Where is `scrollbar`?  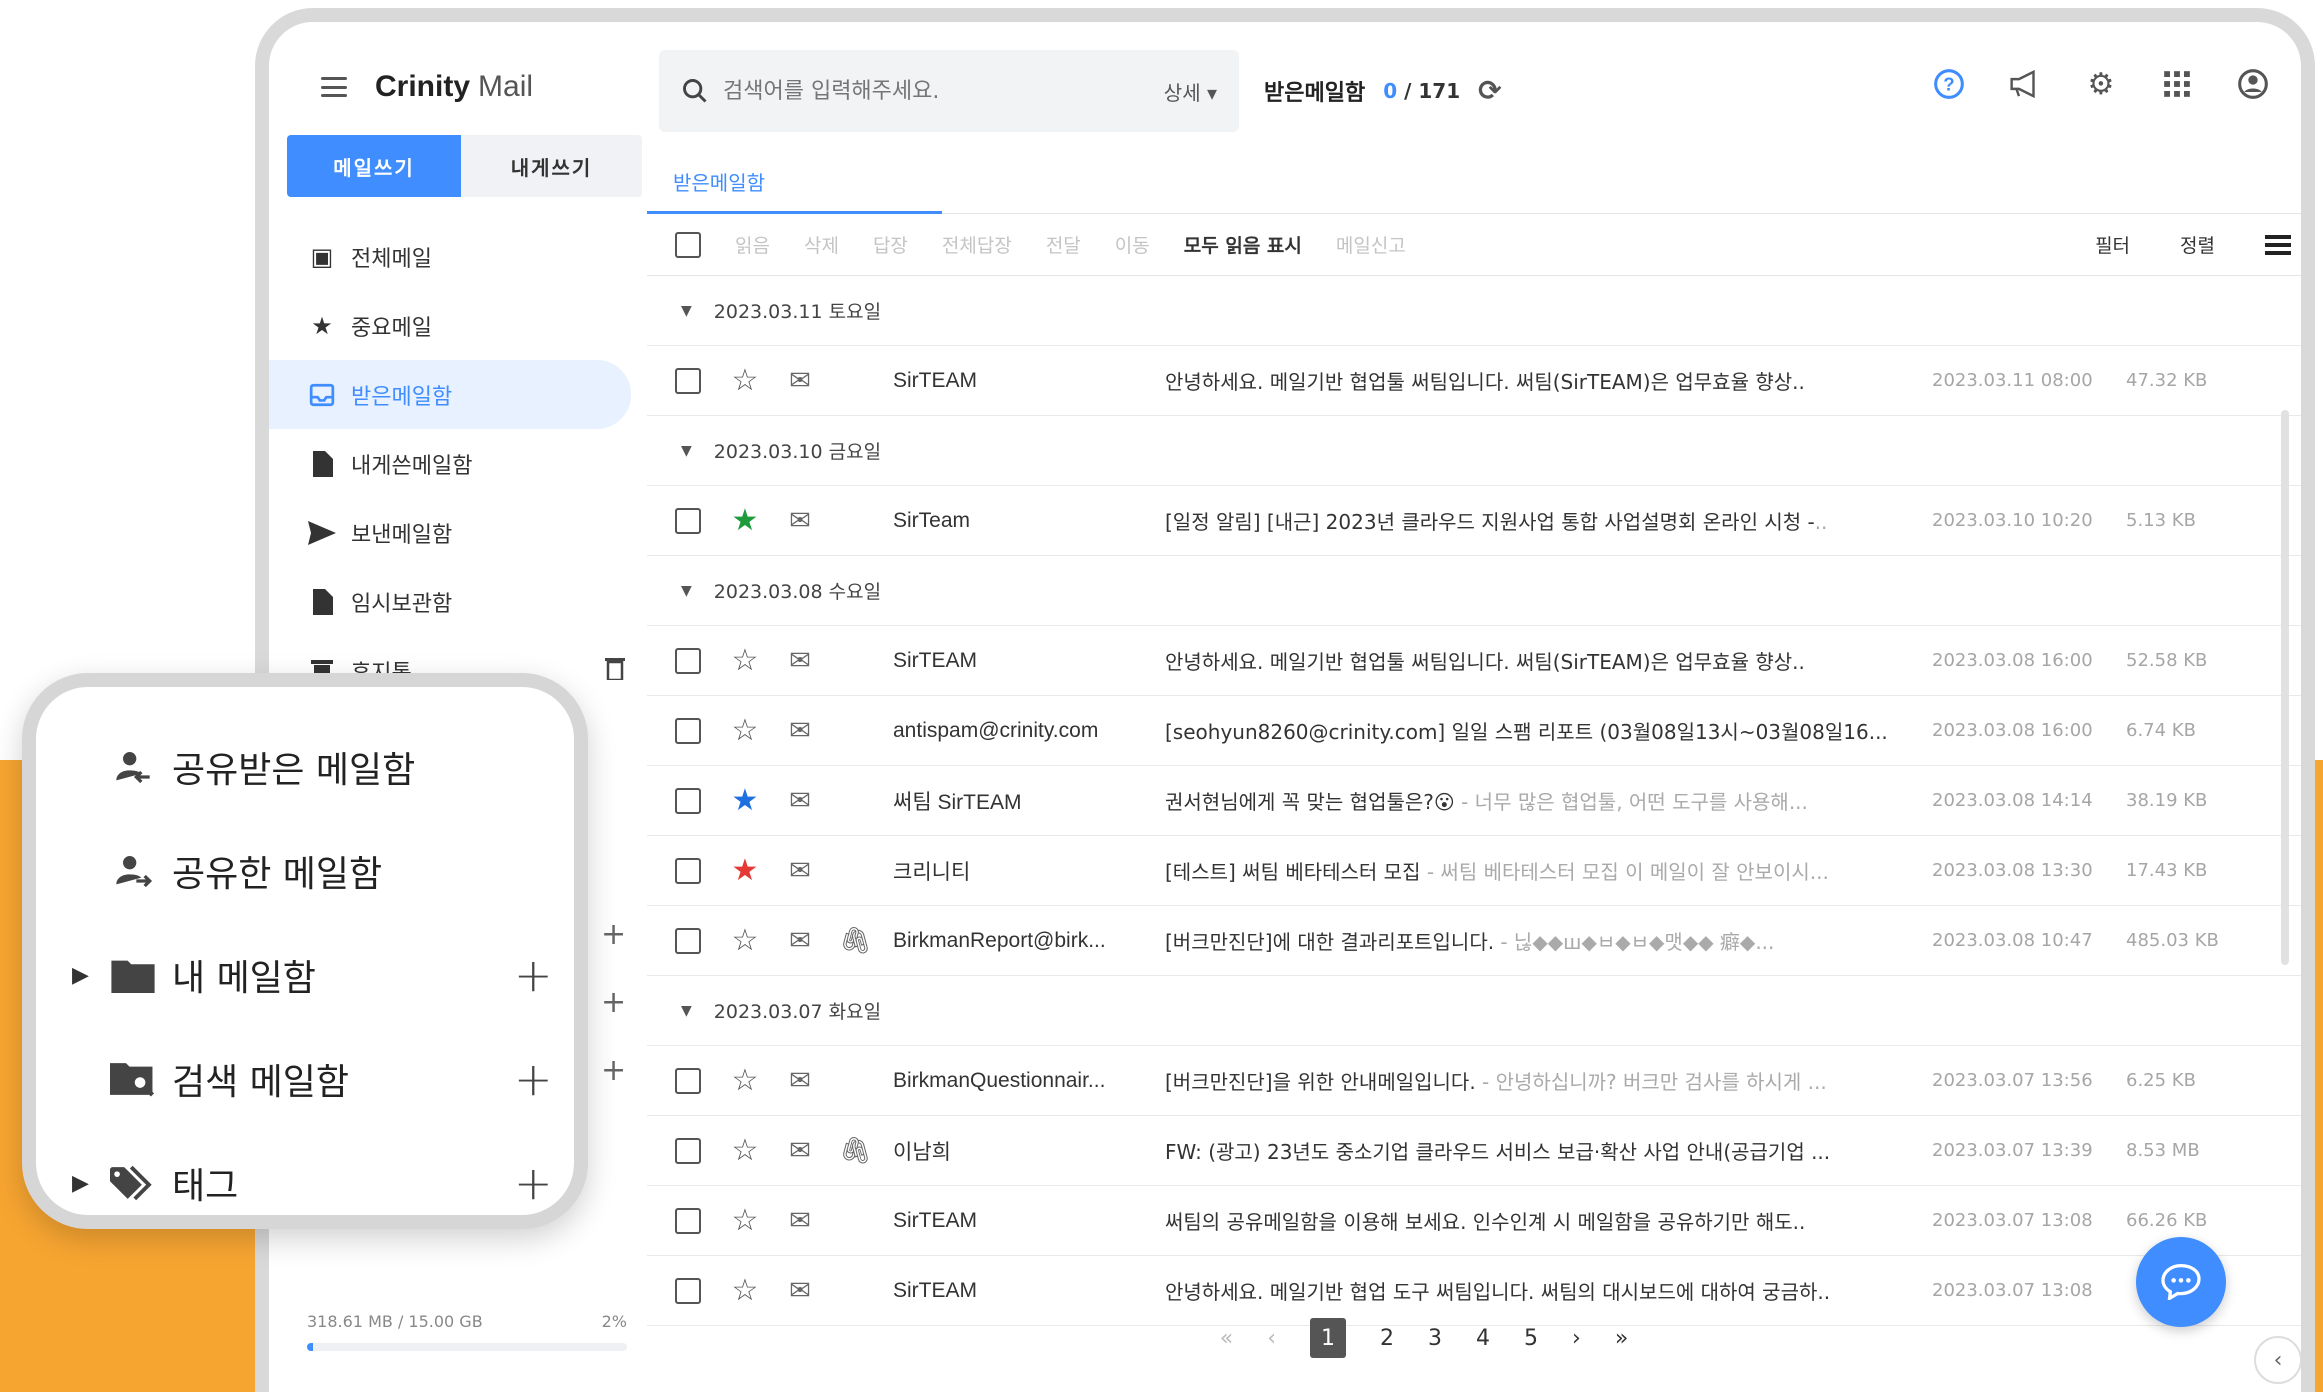 scrollbar is located at coordinates (2285, 687).